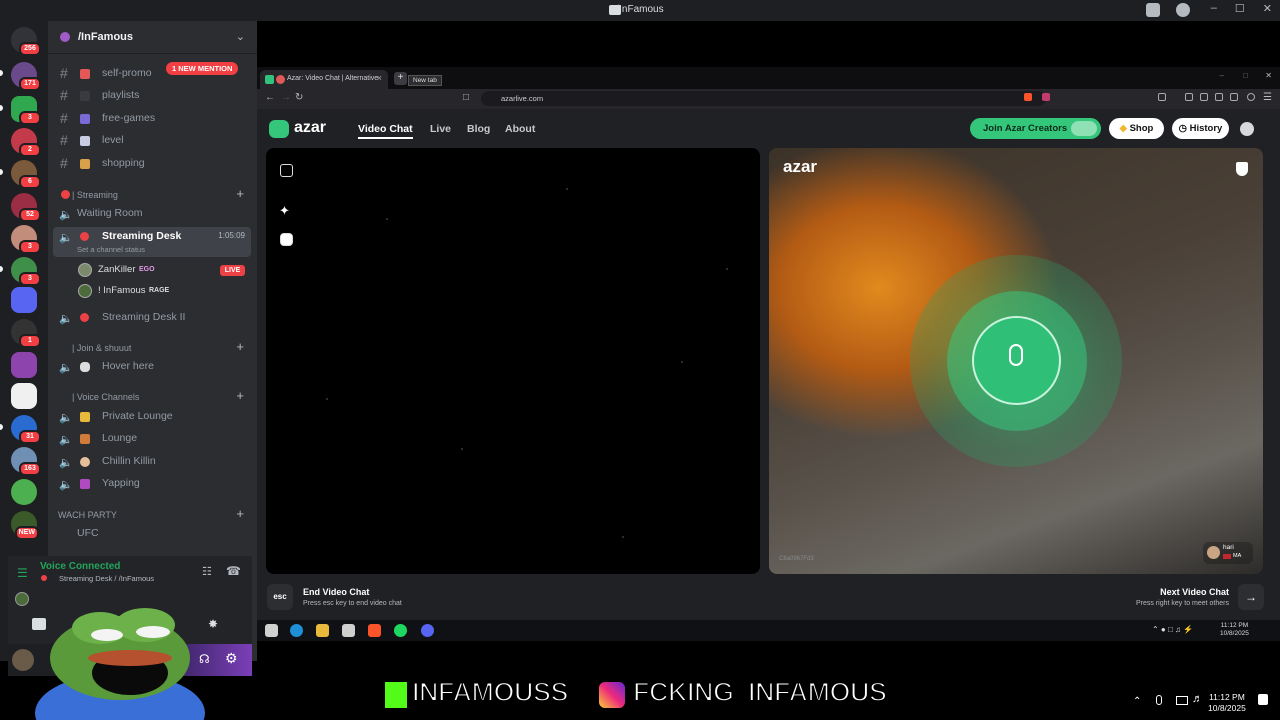 The height and width of the screenshot is (720, 1280). What do you see at coordinates (1194, 592) in the screenshot?
I see `next-chat-title: Next Video Chat` at bounding box center [1194, 592].